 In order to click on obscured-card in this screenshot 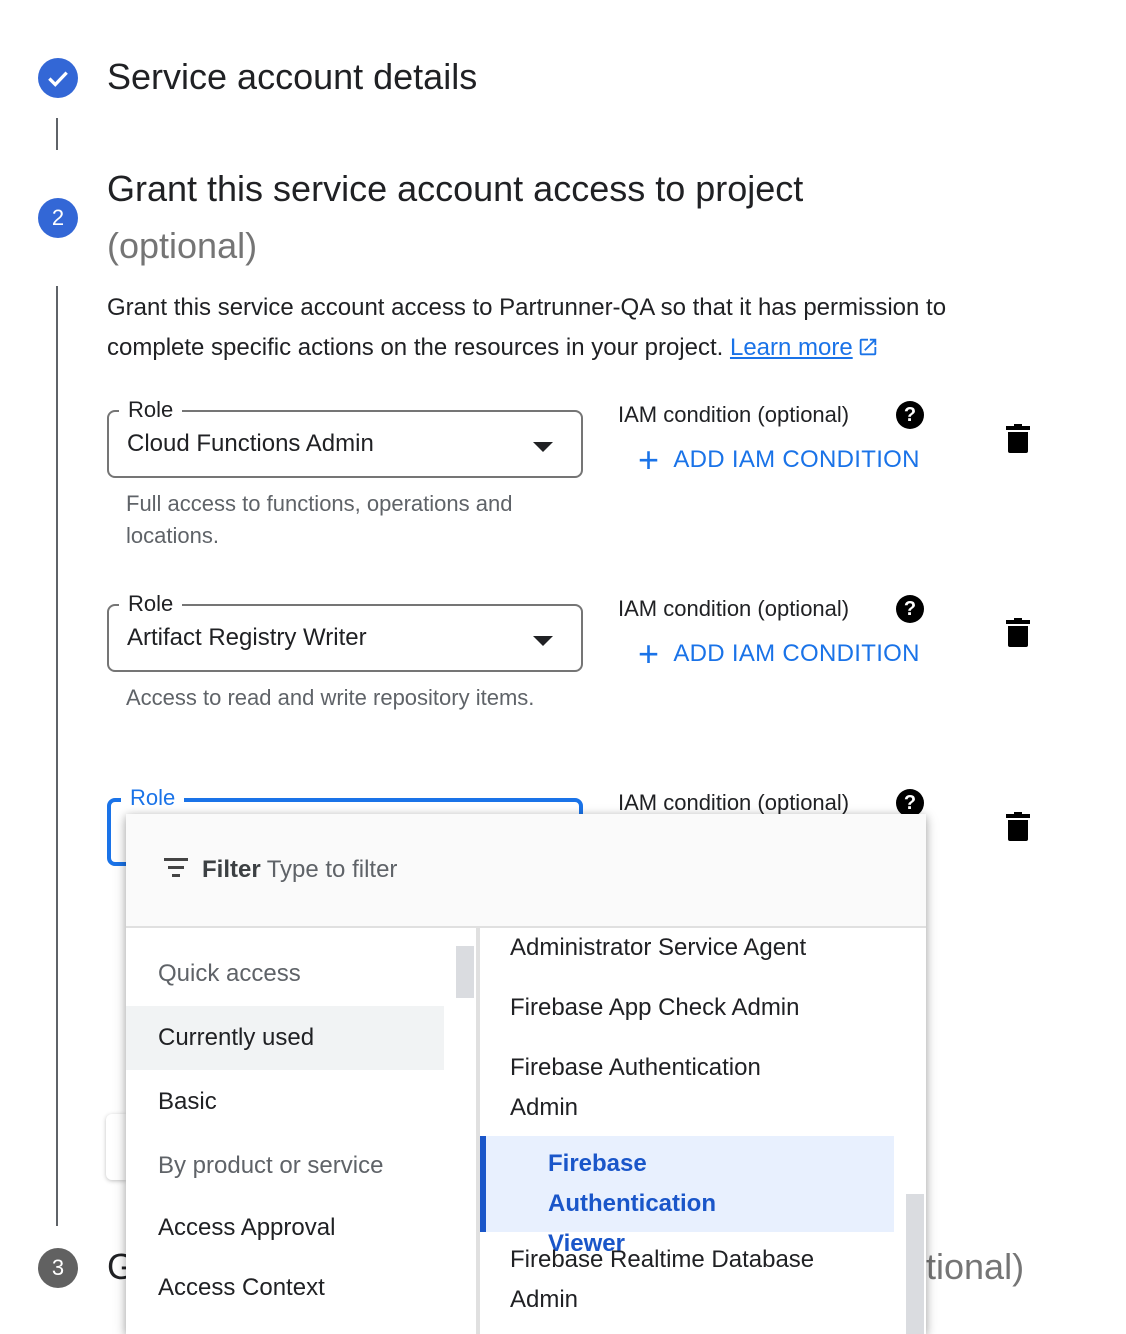, I will do `click(116, 1147)`.